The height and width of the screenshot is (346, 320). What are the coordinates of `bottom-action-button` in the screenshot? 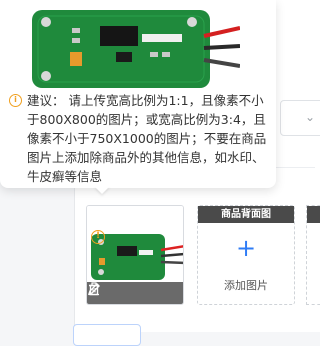 It's located at (107, 335).